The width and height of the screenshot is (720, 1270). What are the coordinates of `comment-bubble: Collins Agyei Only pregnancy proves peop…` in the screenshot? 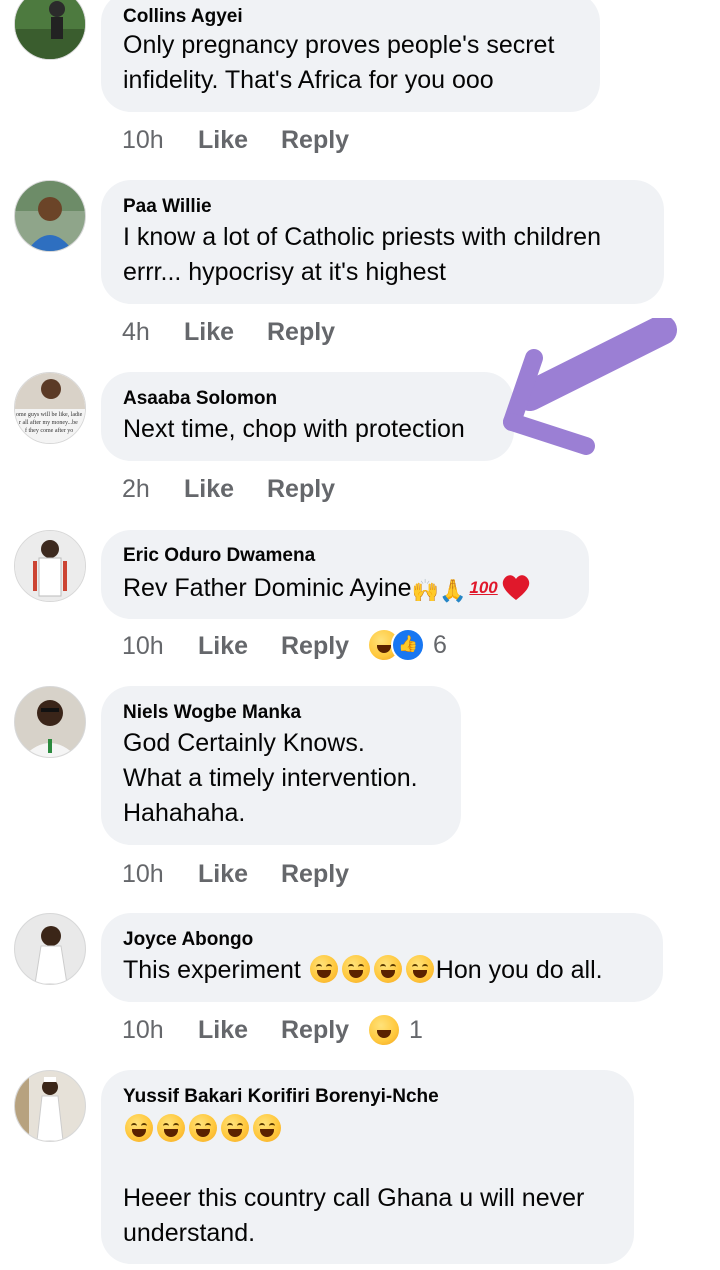 It's located at (350, 56).